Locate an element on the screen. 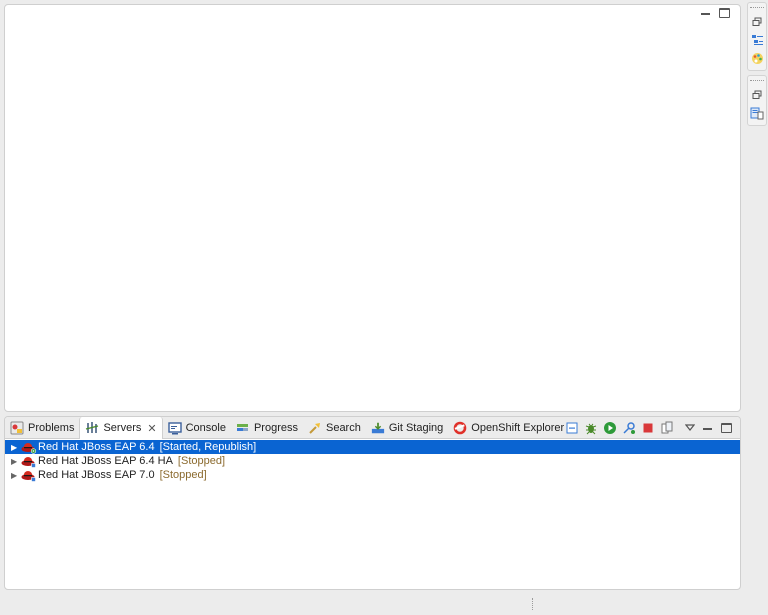 The height and width of the screenshot is (615, 768). status-bar-grip is located at coordinates (533, 604).